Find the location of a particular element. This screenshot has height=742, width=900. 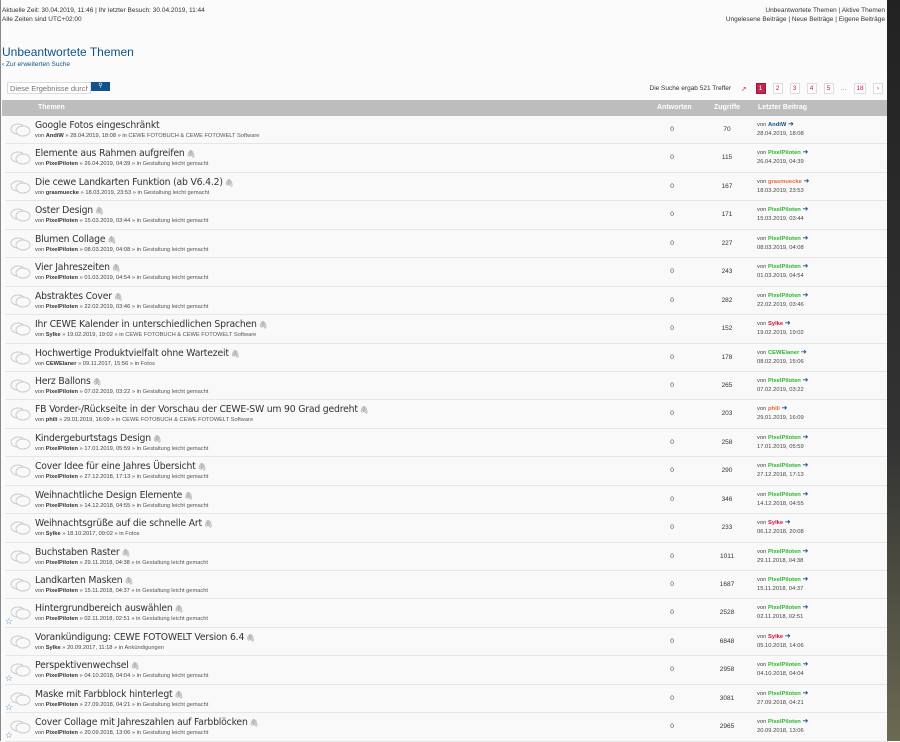

topic-title-link: Maske mit Farbblock hinterlegt is located at coordinates (104, 694).